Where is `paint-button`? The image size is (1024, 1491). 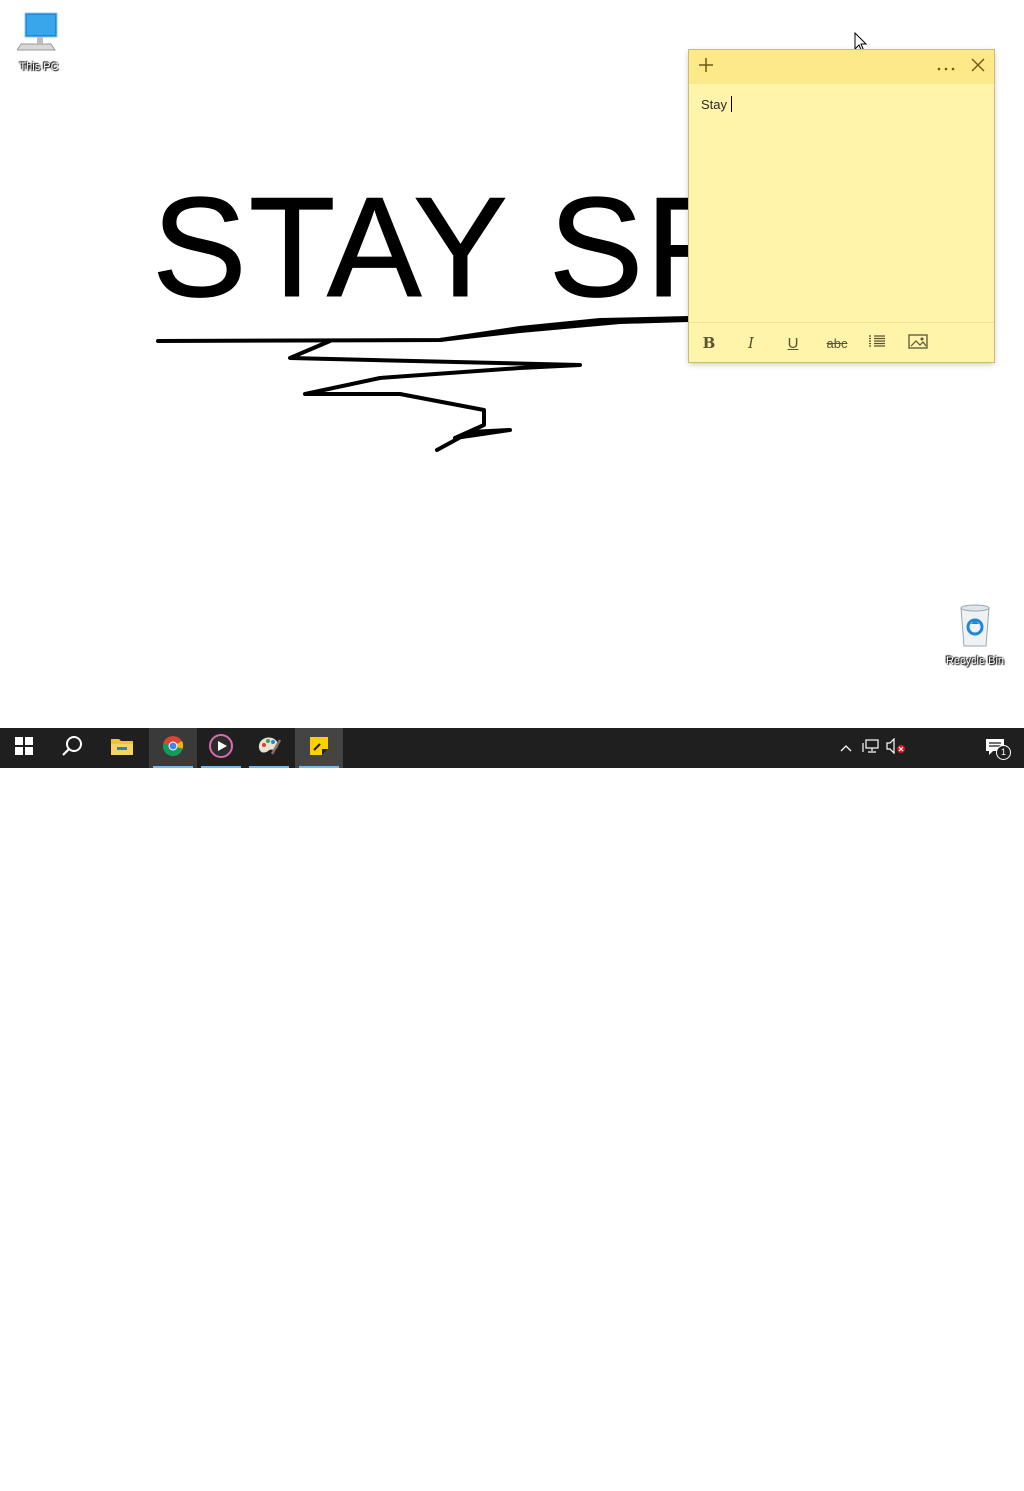
paint-button is located at coordinates (269, 748).